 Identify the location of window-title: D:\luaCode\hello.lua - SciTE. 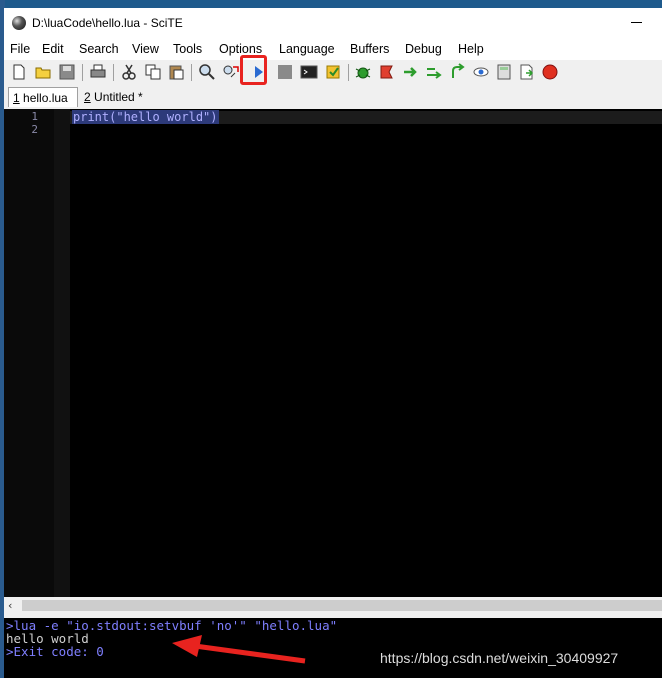
(107, 23).